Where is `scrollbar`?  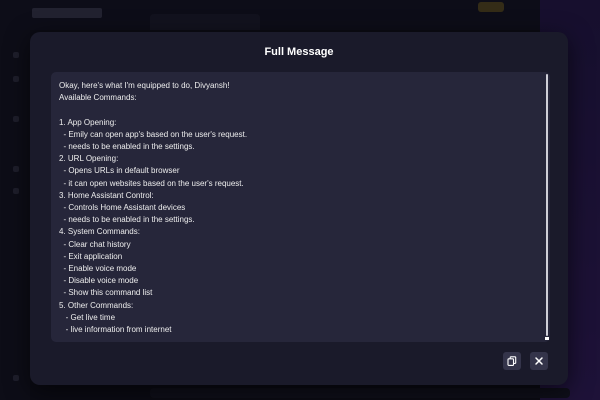
scrollbar is located at coordinates (547, 207).